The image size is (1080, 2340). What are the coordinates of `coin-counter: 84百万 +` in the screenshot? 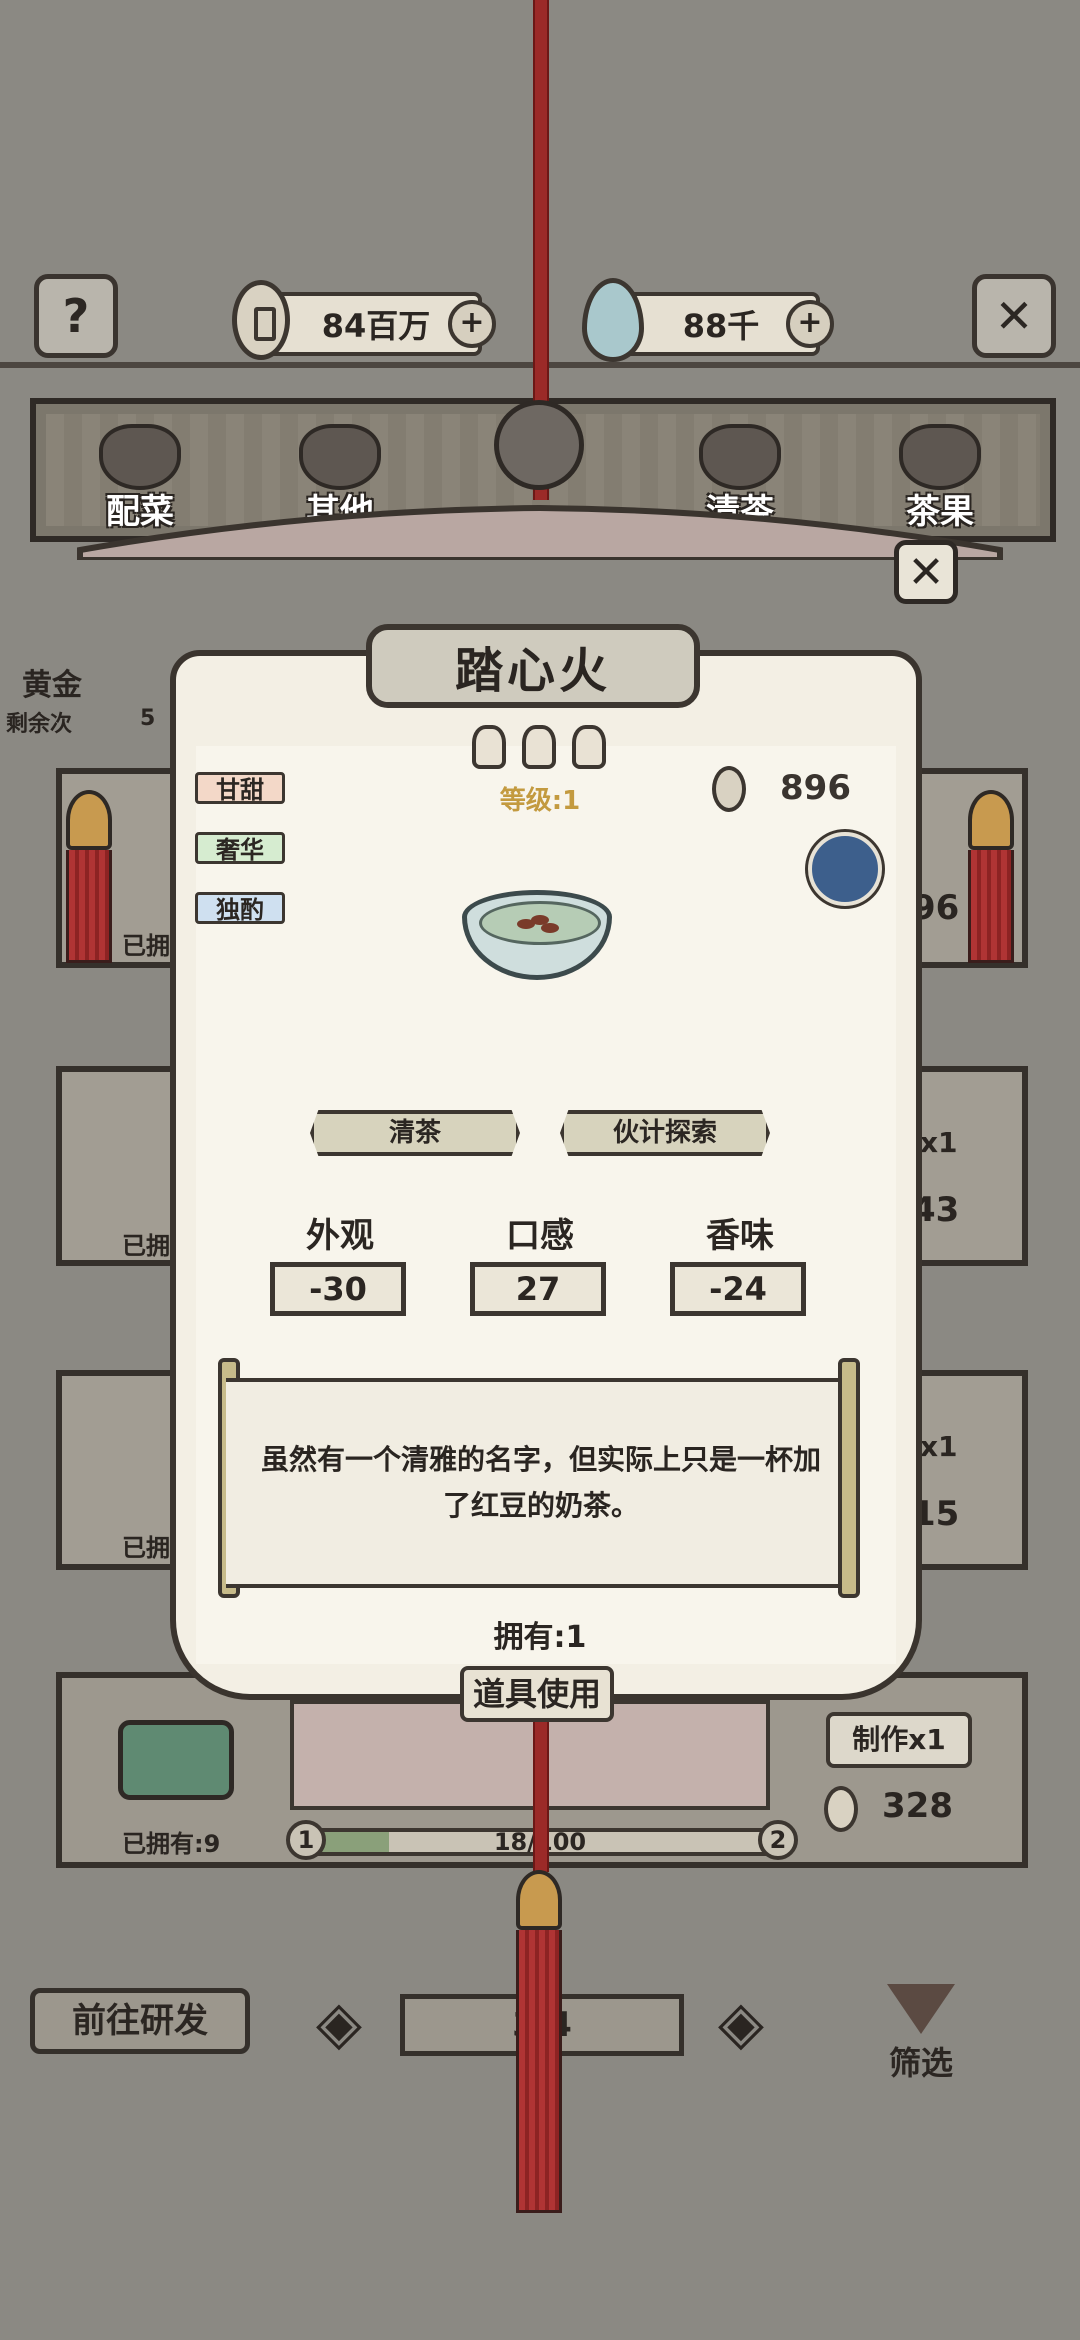 It's located at (364, 320).